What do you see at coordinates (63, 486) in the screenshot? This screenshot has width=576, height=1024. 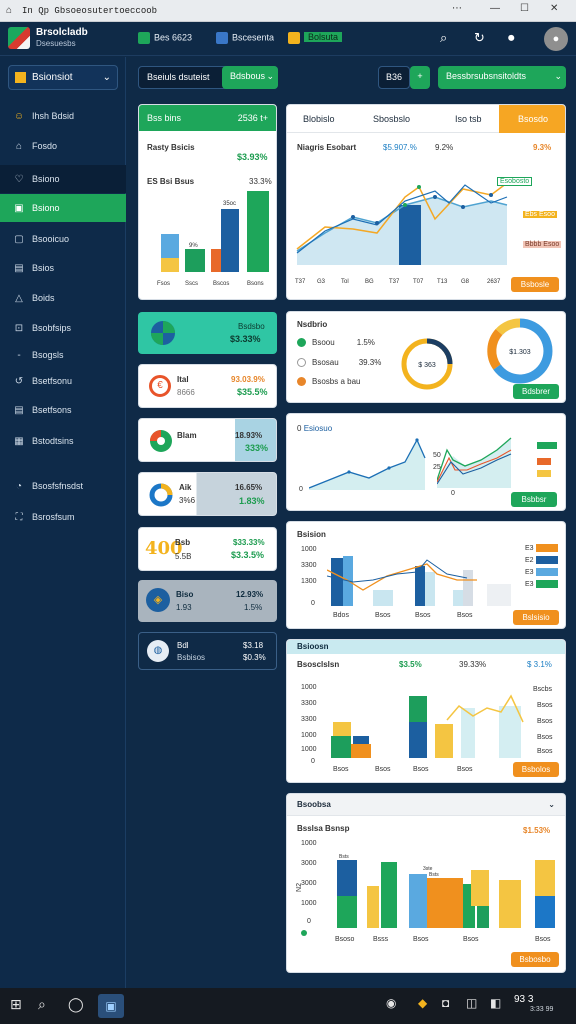 I see `sidebar-item-13: ◔ Bsosfsfnsdst` at bounding box center [63, 486].